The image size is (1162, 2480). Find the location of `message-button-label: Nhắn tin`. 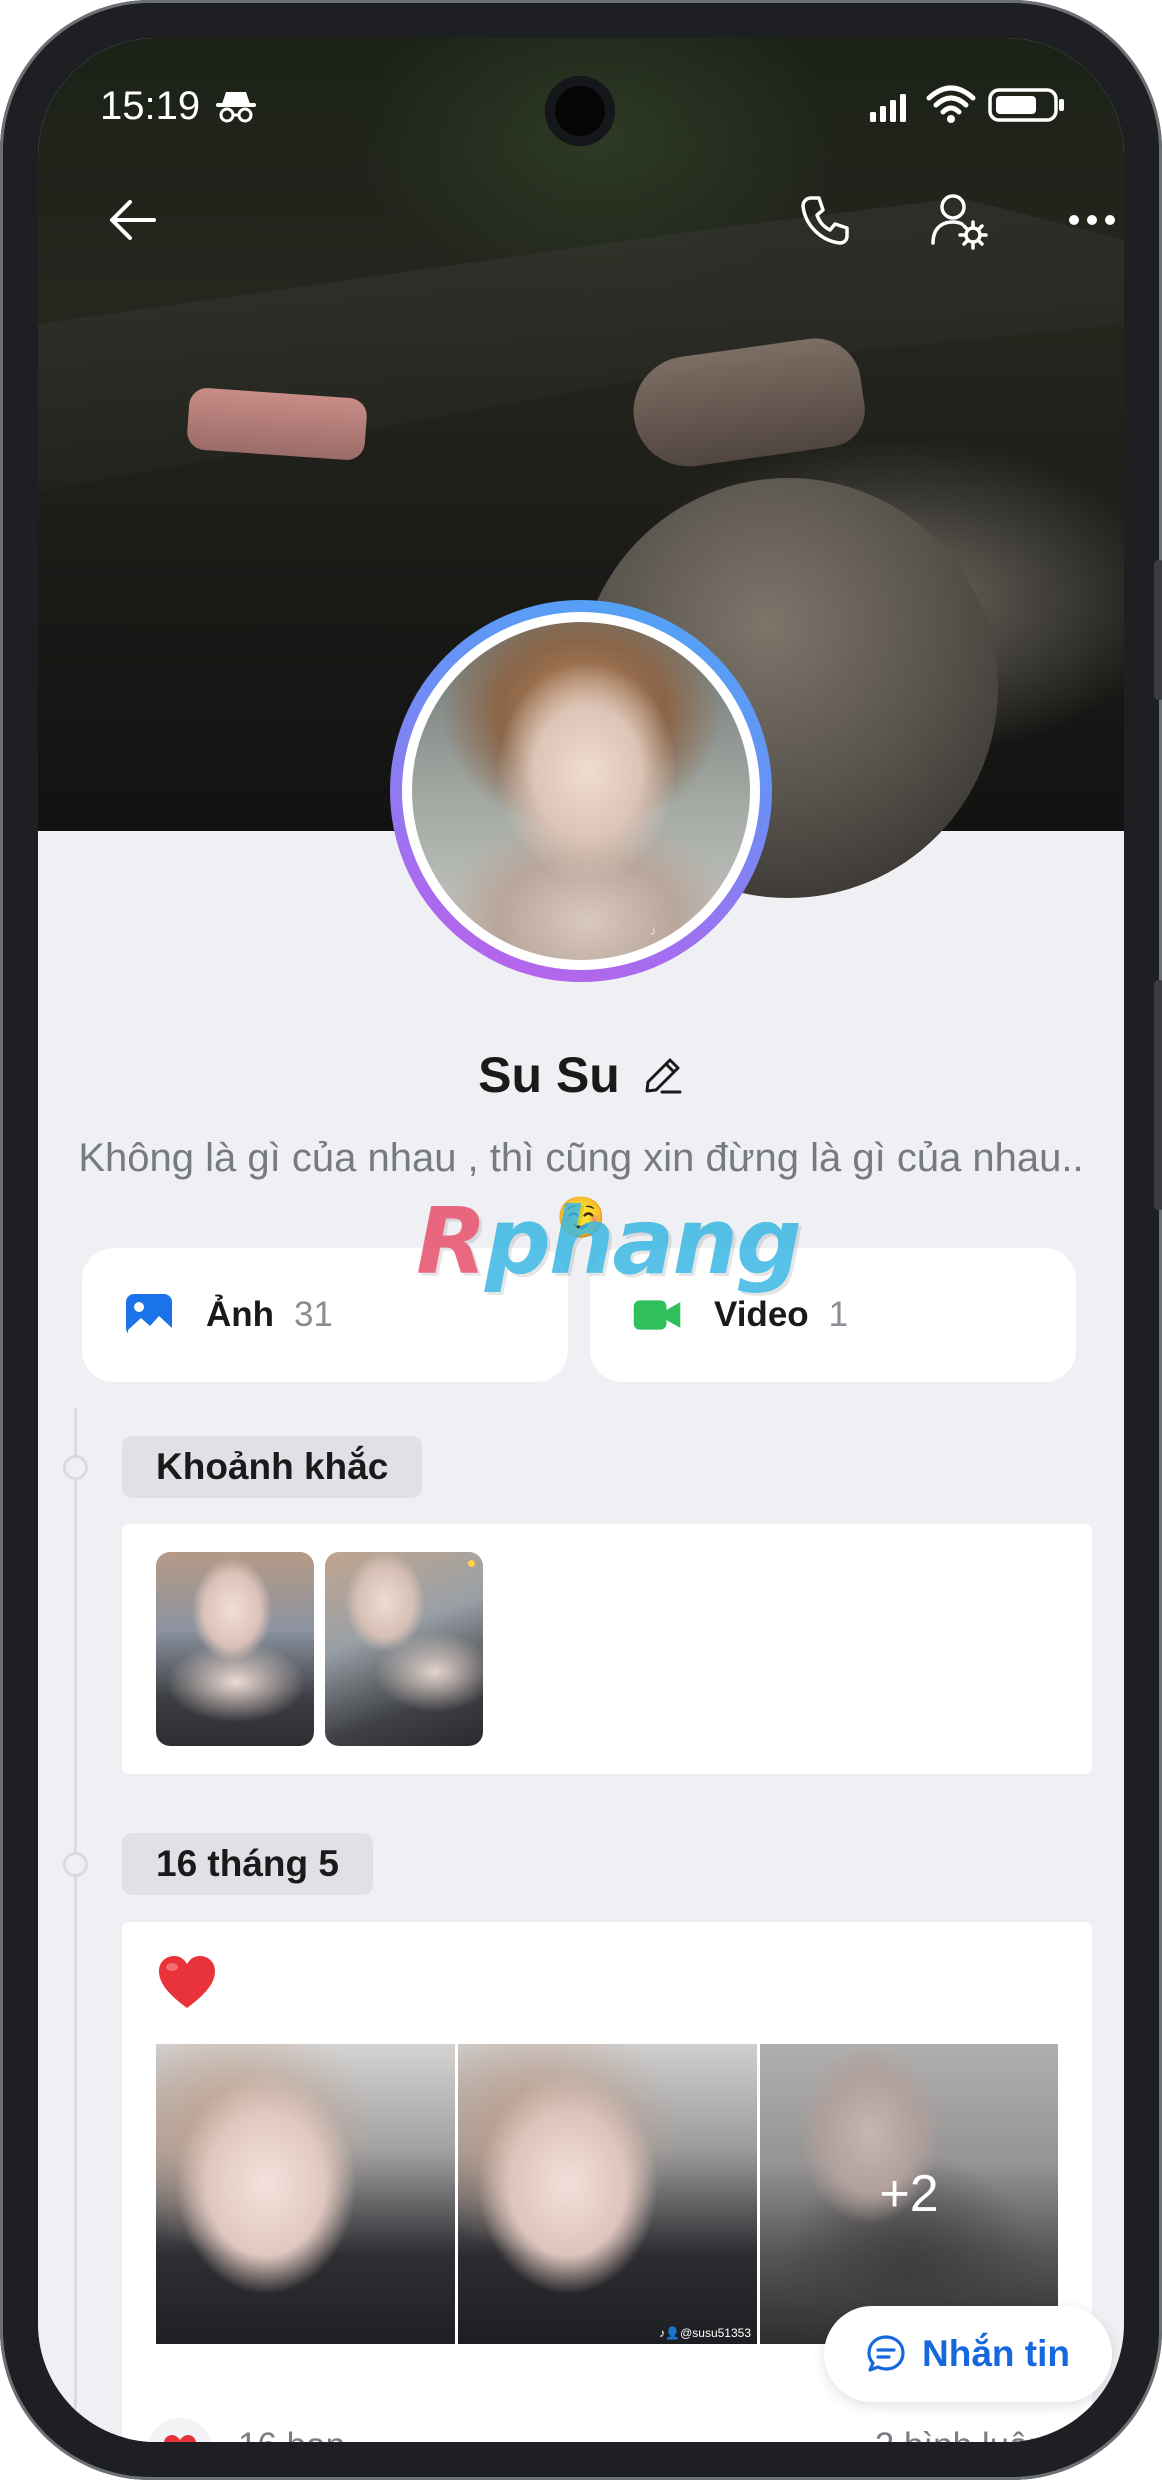

message-button-label: Nhắn tin is located at coordinates (996, 2353).